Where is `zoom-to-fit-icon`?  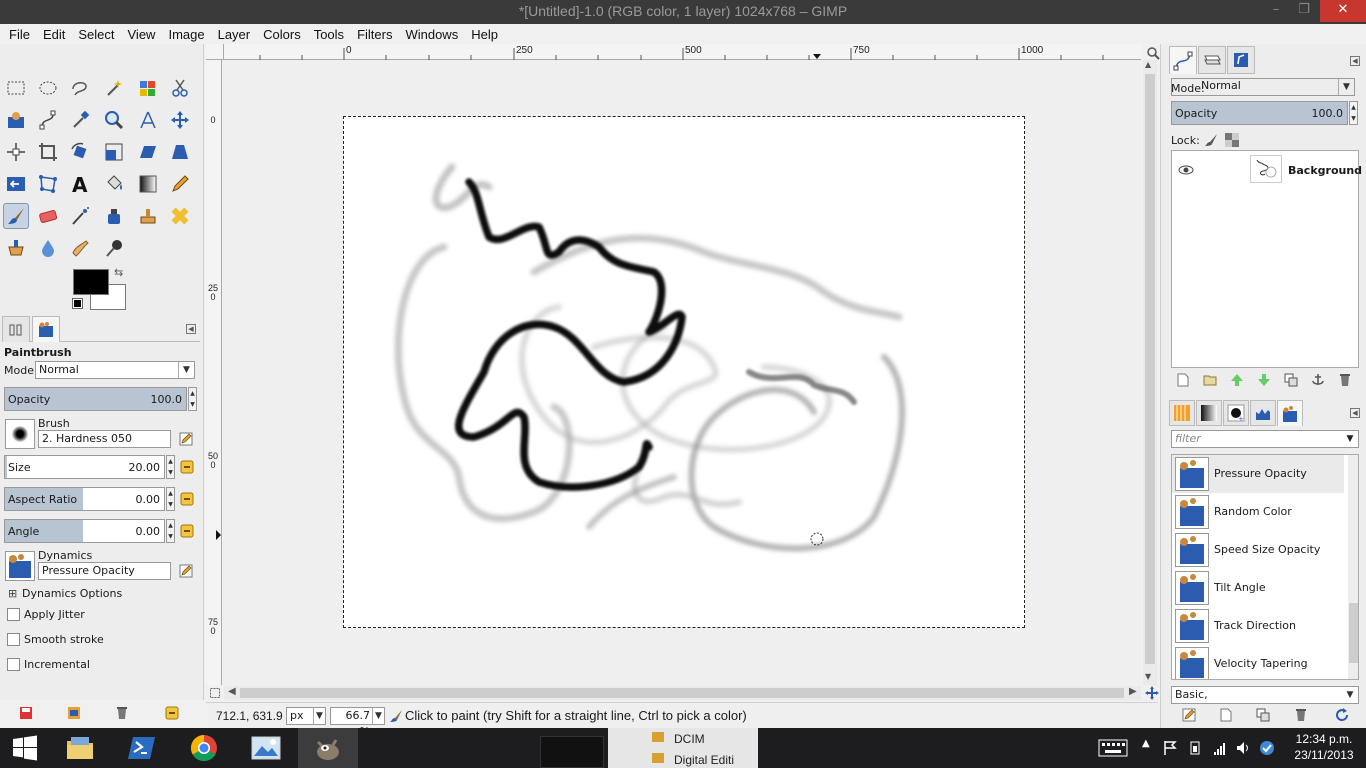
zoom-to-fit-icon is located at coordinates (1153, 53).